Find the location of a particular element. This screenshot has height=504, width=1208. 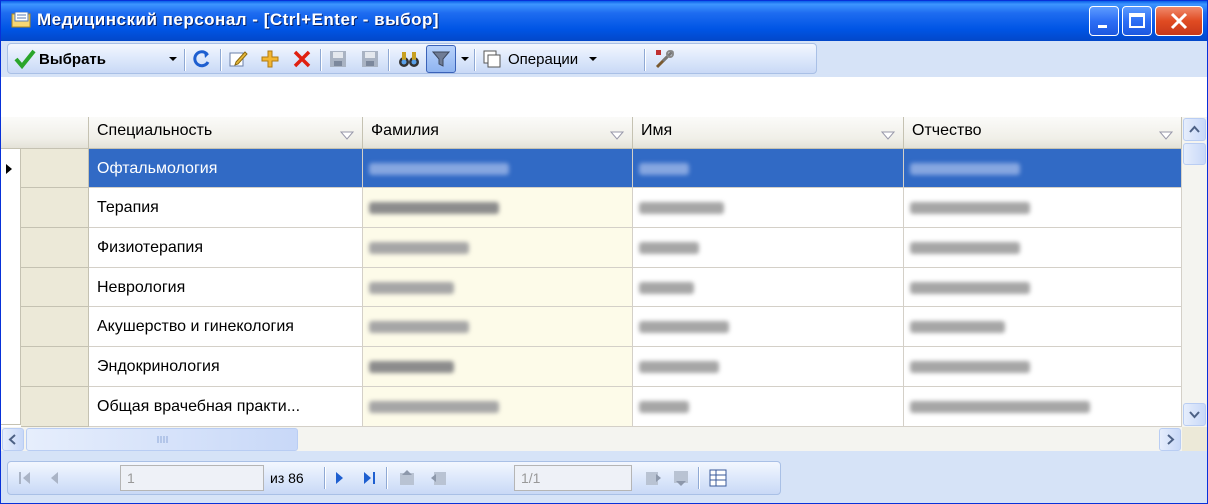

page-first-button is located at coordinates (407, 480).